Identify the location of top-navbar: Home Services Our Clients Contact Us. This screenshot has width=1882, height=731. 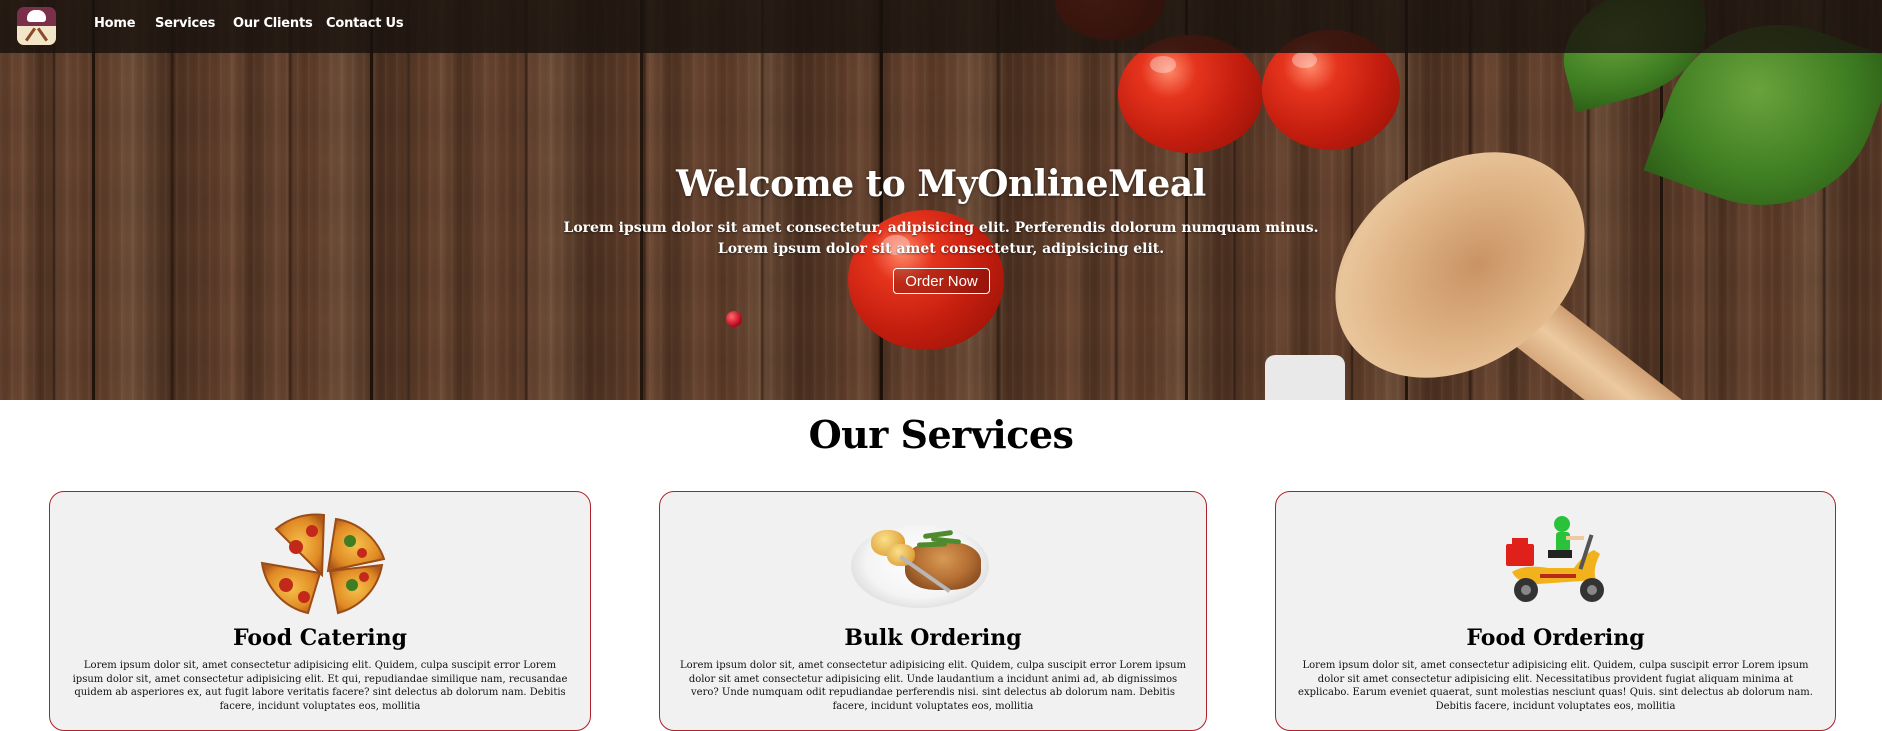
(941, 26).